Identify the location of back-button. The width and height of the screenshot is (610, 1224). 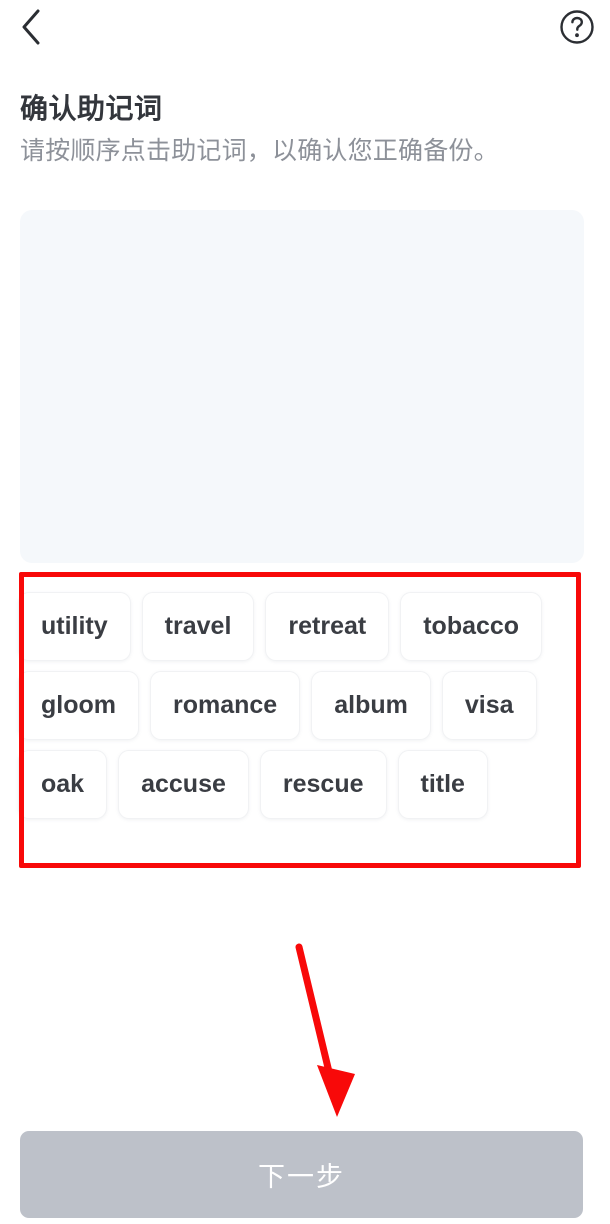
(31, 29).